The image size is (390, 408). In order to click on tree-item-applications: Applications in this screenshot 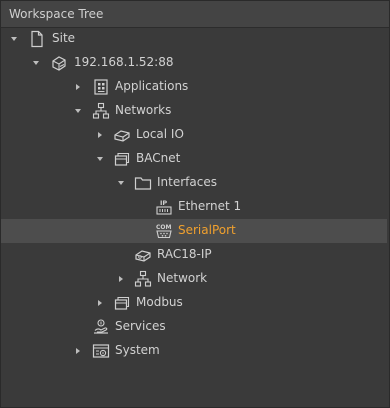, I will do `click(194, 87)`.